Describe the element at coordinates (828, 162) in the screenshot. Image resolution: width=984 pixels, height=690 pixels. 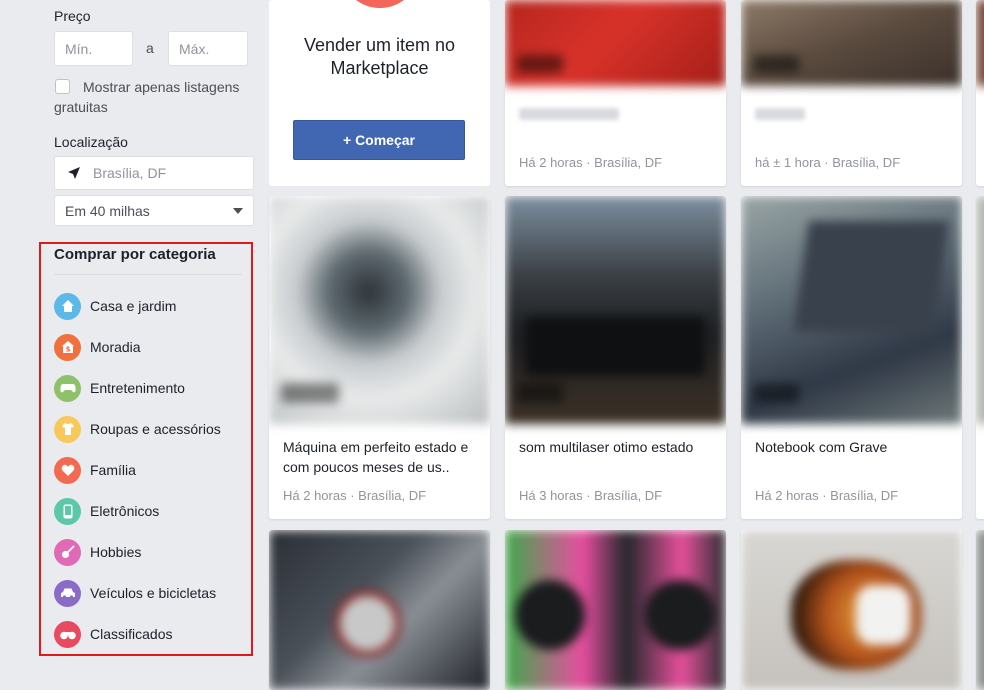
I see `listing-meta: há ± 1 hora · Brasília, DF` at that location.